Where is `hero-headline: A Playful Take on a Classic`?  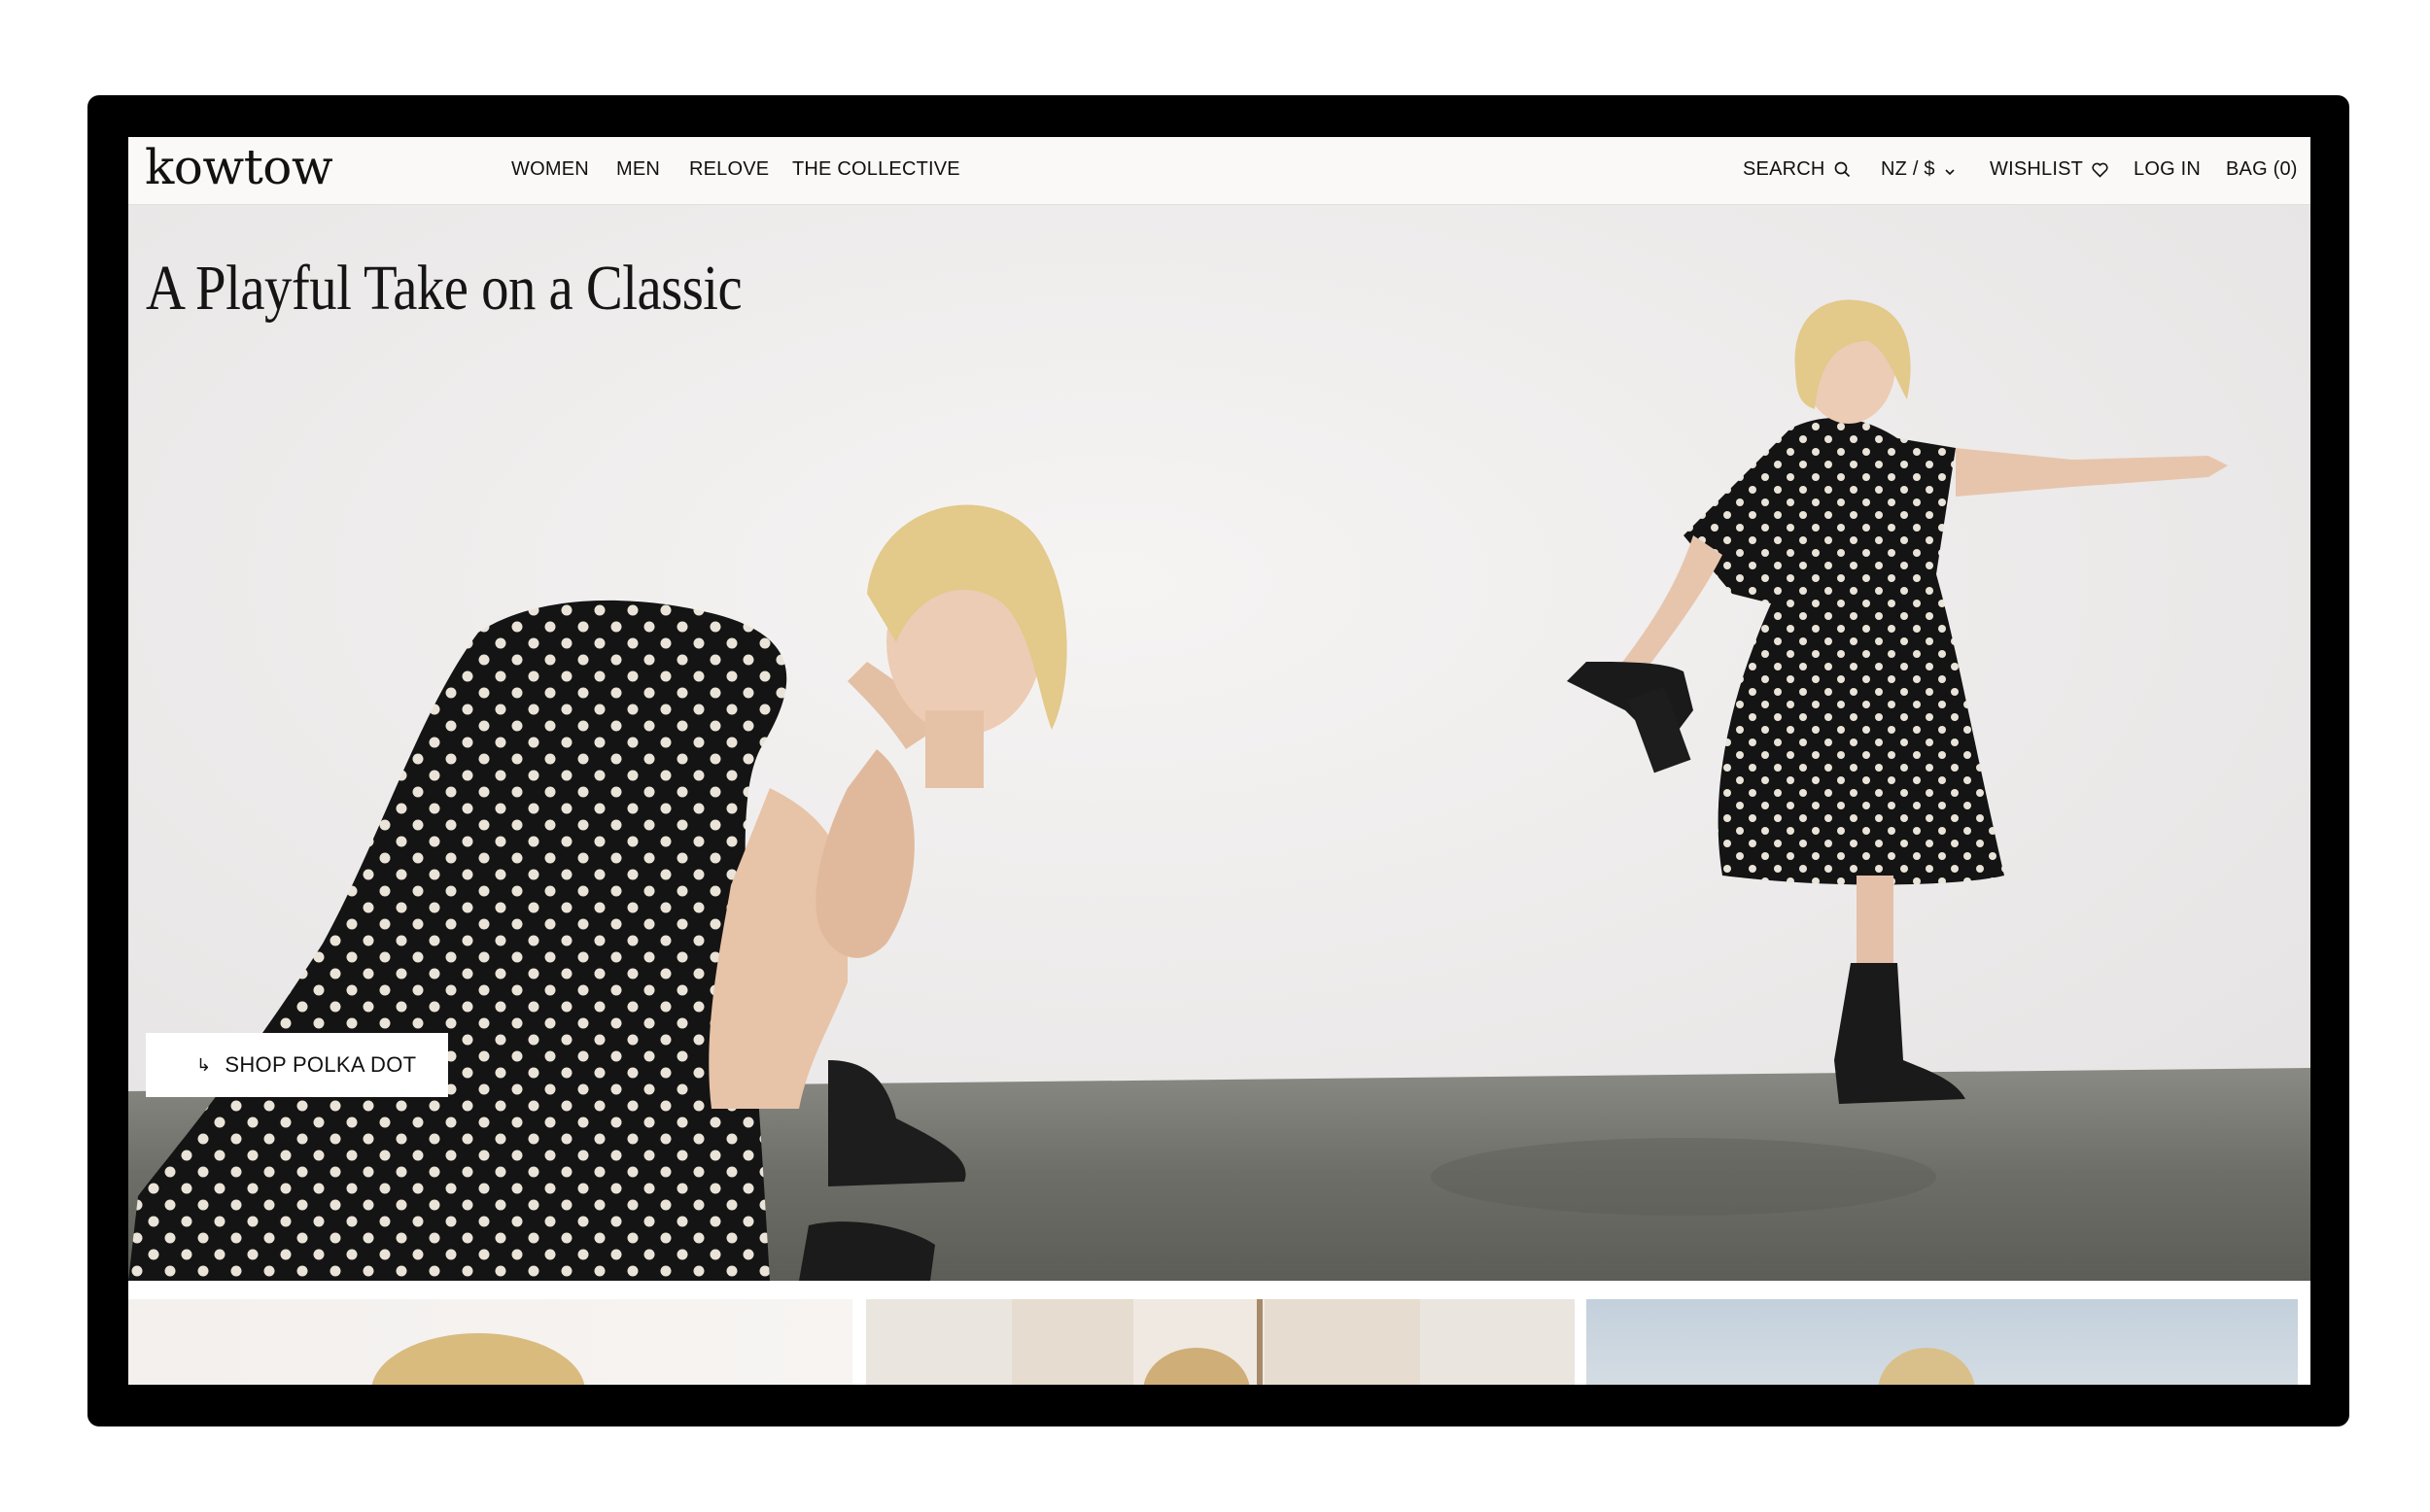
hero-headline: A Playful Take on a Classic is located at coordinates (444, 288).